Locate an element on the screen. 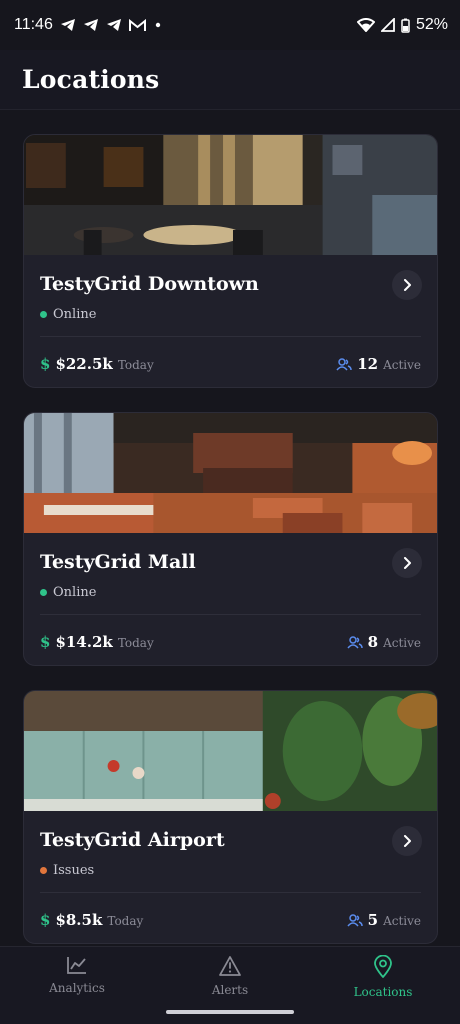  tab-alerts: Alerts is located at coordinates (230, 976).